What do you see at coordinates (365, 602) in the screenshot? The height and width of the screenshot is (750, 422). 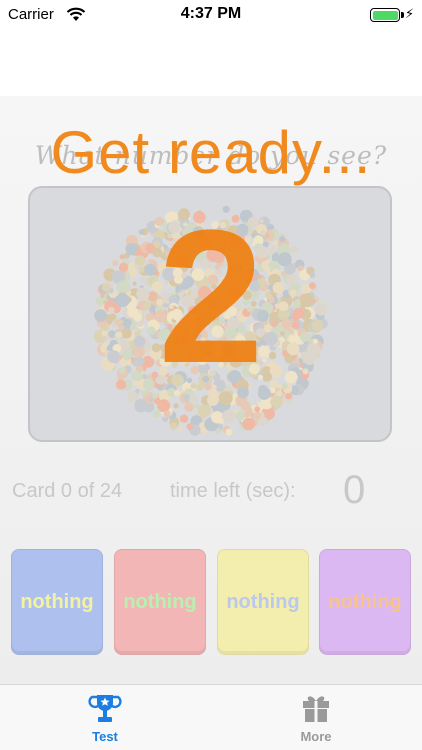 I see `answer-button-4: nothing` at bounding box center [365, 602].